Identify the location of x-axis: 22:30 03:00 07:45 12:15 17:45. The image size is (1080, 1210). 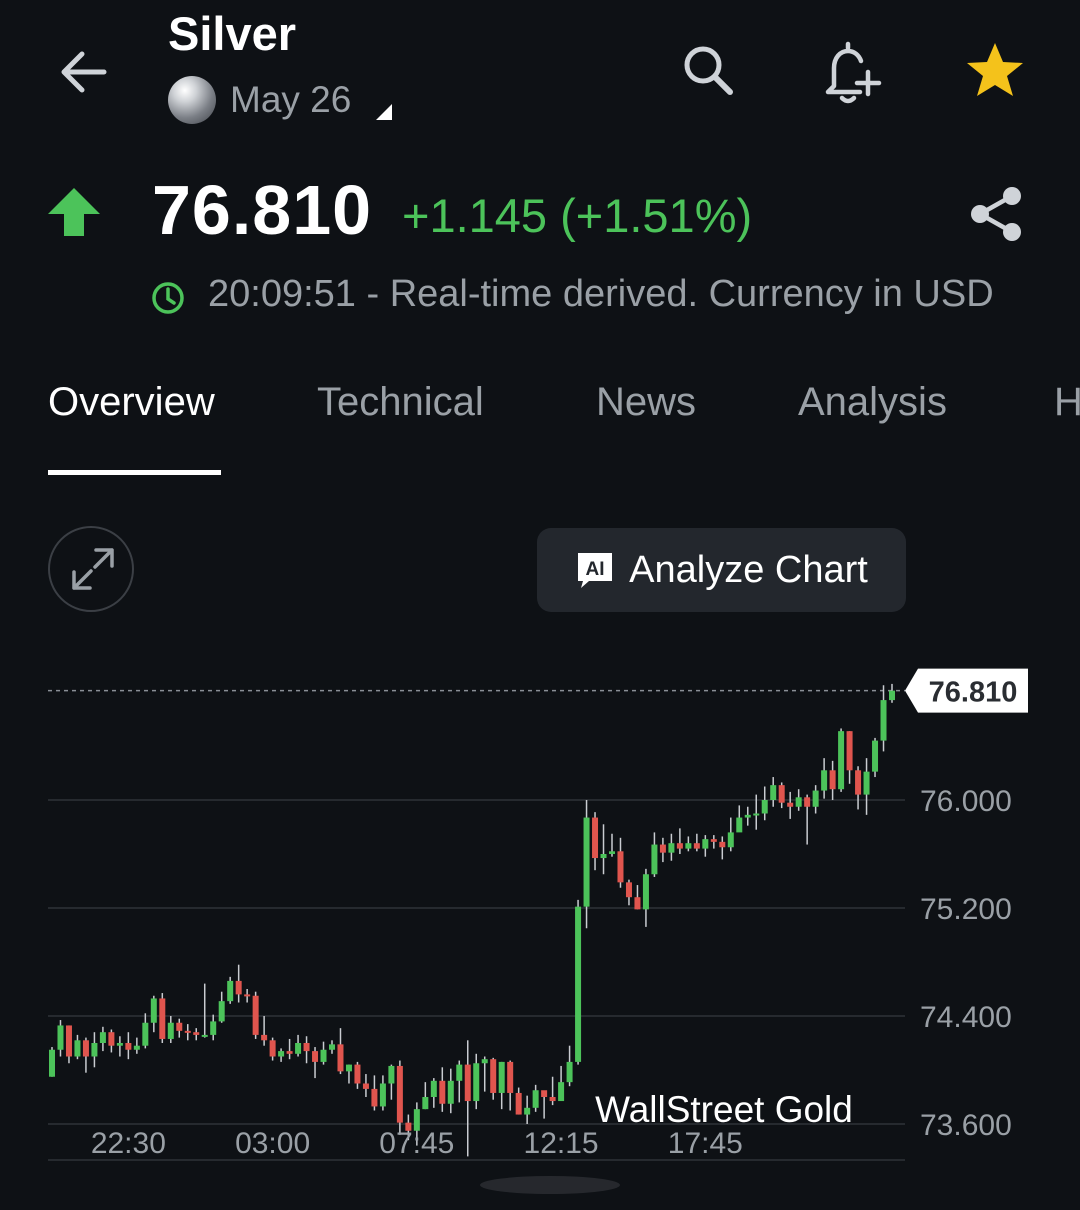
(417, 1143).